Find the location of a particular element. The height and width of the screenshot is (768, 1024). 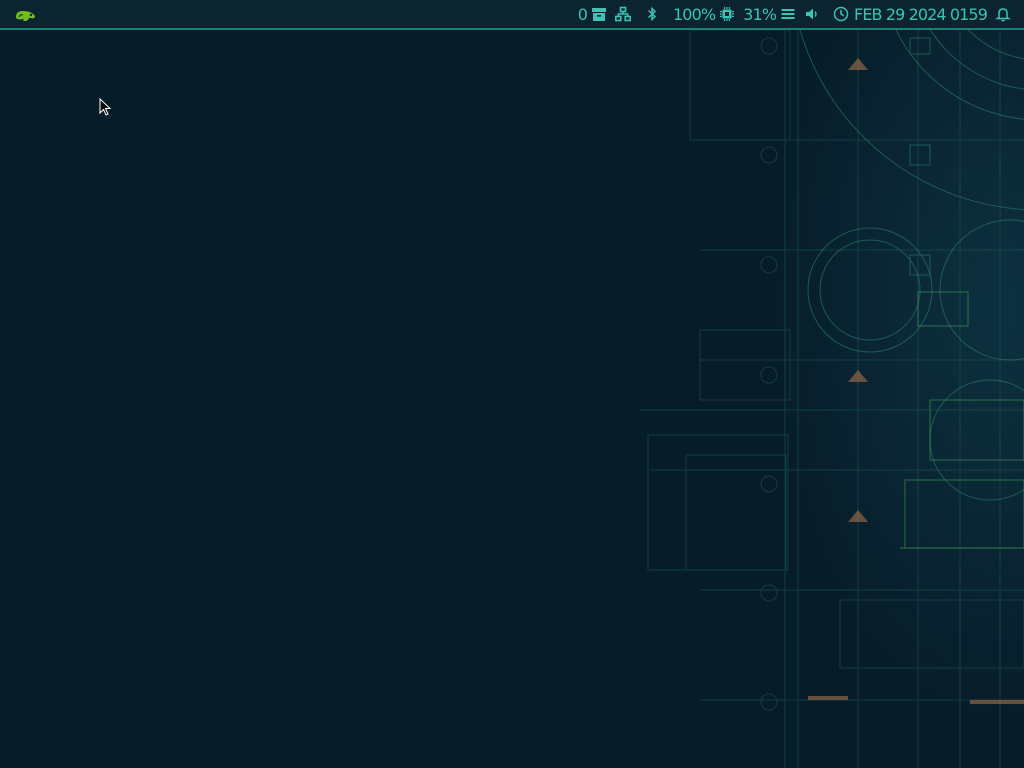

volume-indicator is located at coordinates (814, 14).